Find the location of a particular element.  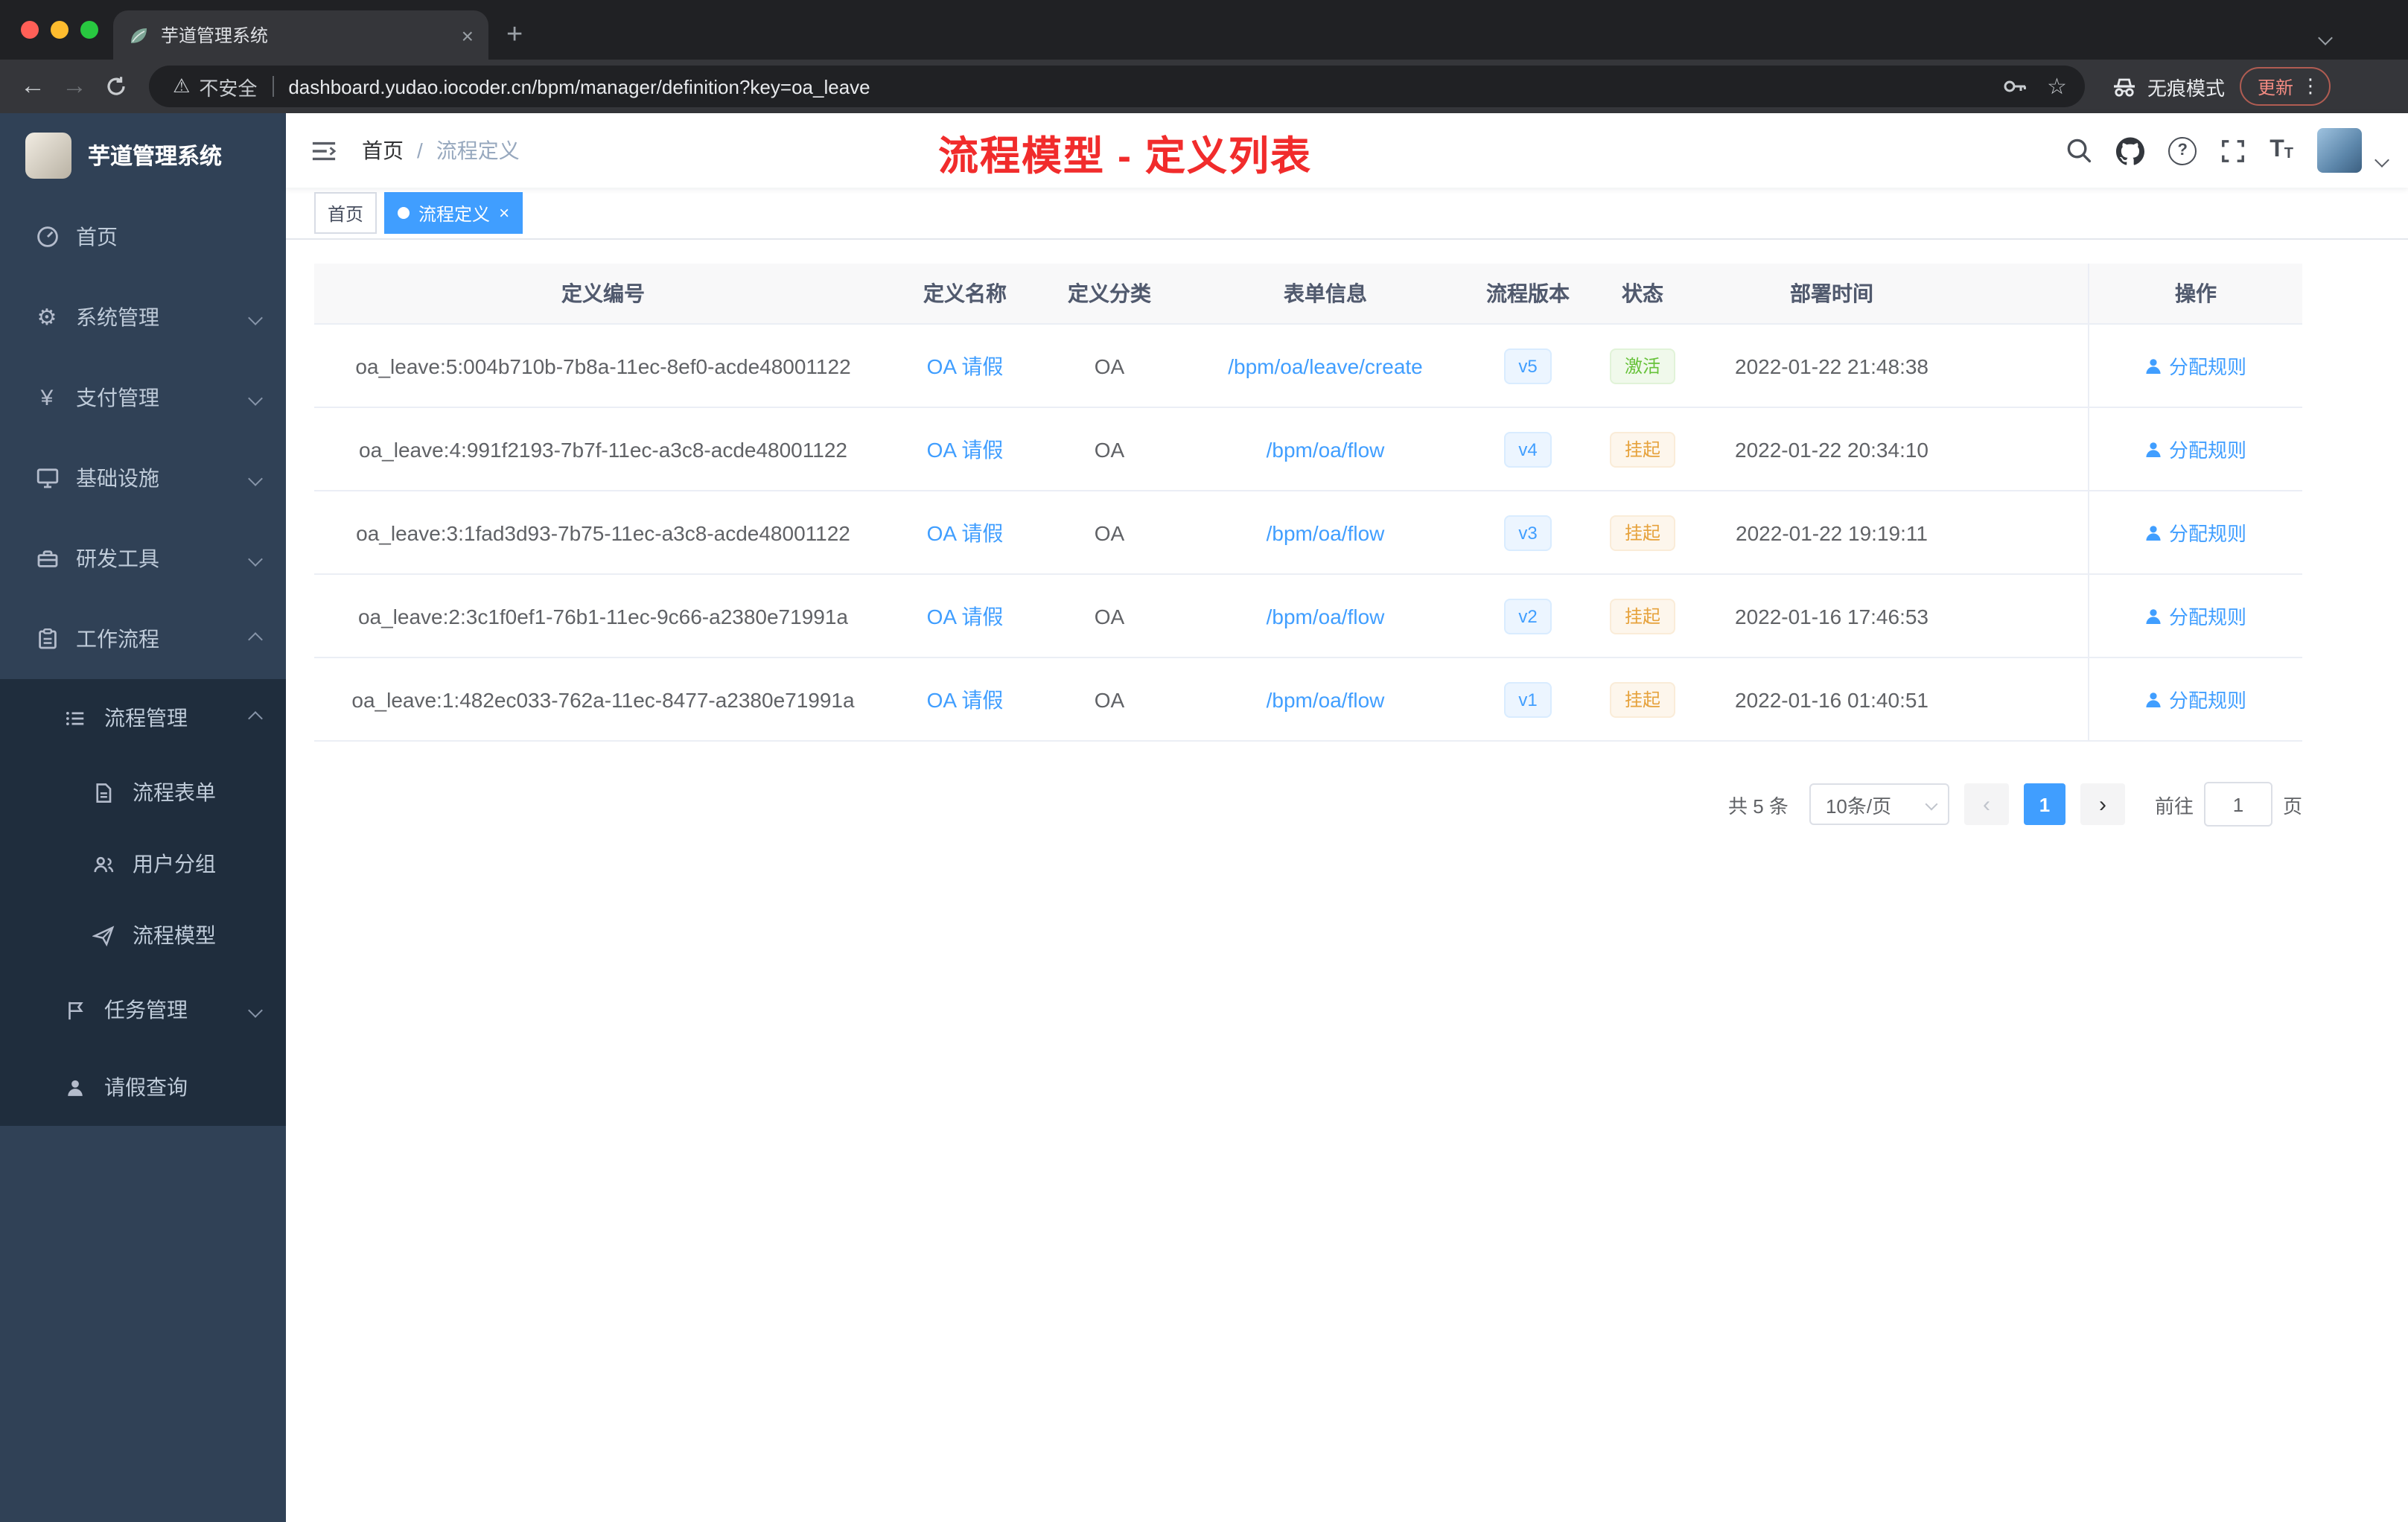

sidebar-item-process-model: 流程模型 is located at coordinates (143, 935).